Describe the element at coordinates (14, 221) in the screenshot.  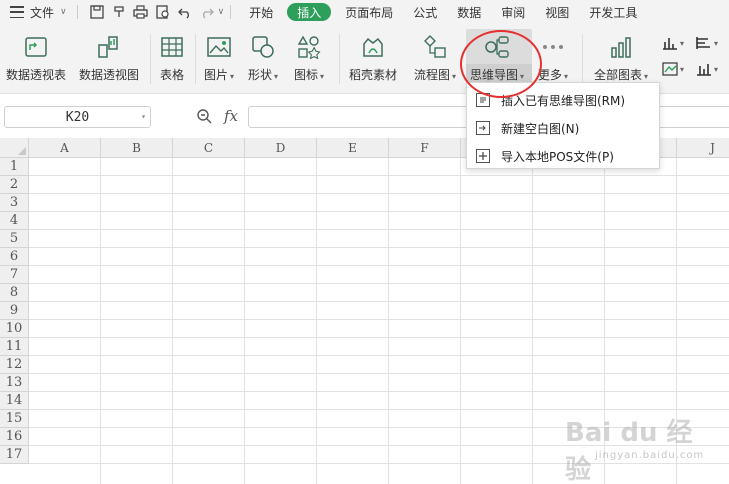
I see `row-header: 4` at that location.